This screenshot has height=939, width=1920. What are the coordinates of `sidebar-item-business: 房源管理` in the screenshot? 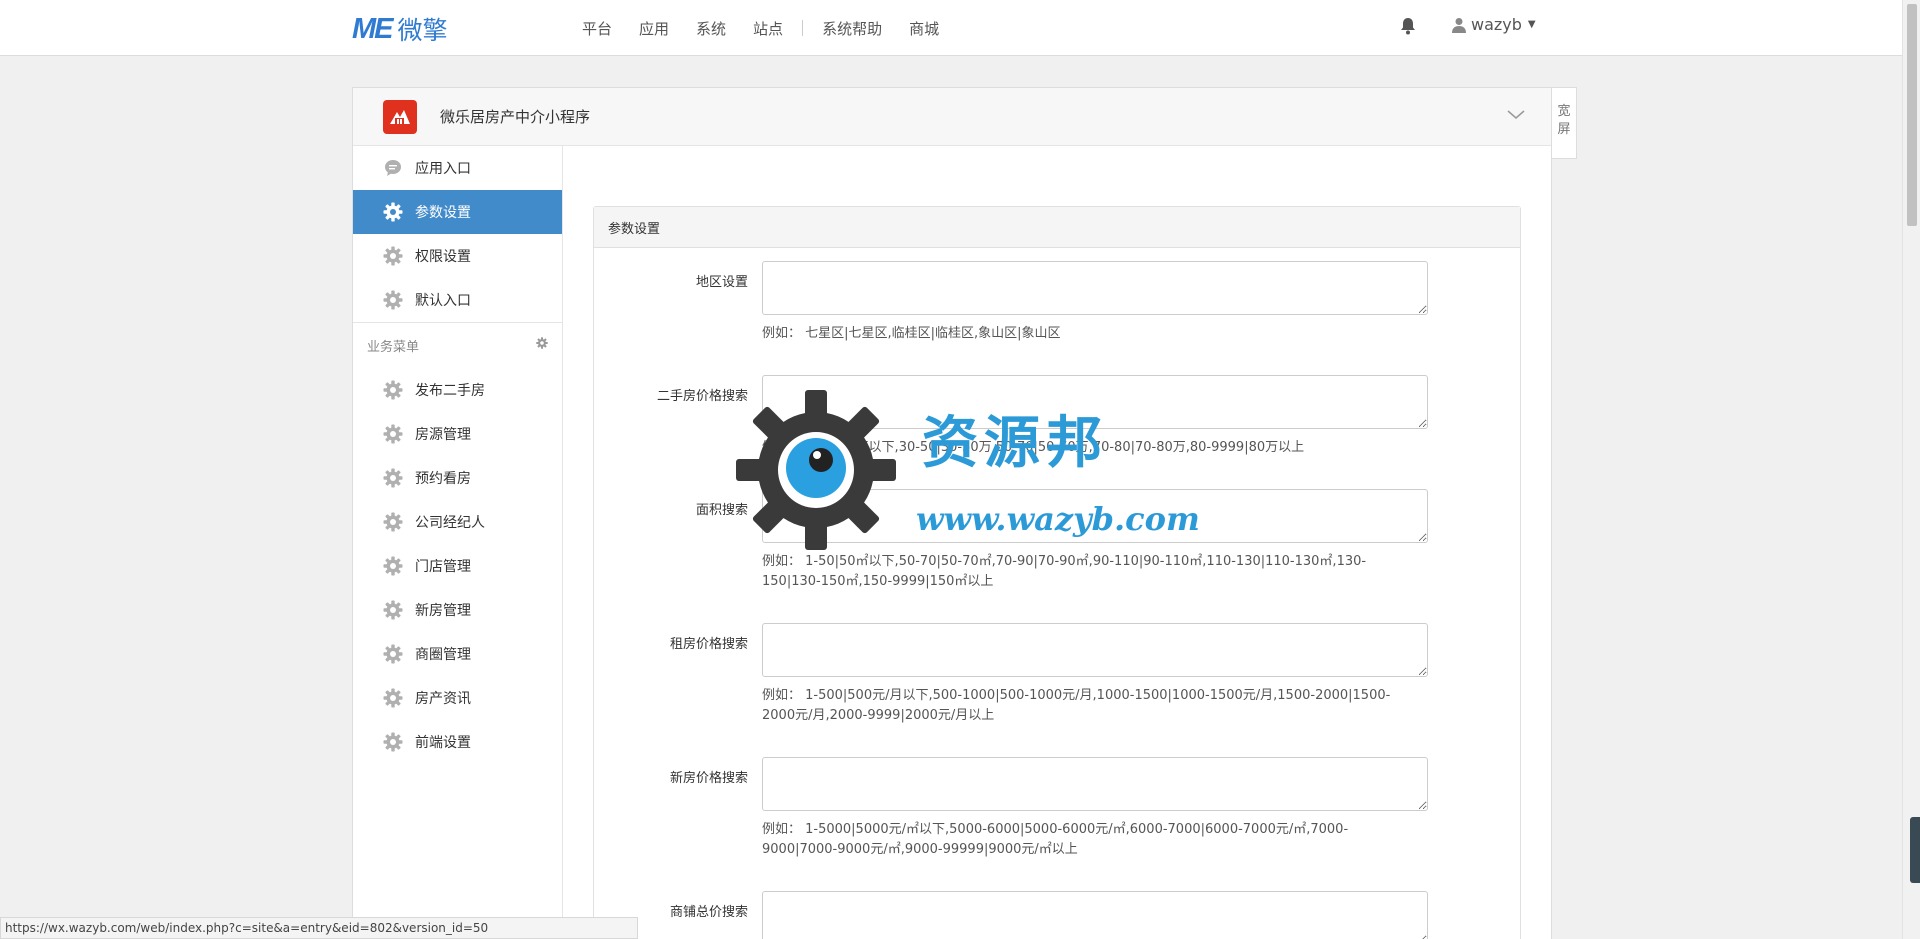 It's located at (457, 434).